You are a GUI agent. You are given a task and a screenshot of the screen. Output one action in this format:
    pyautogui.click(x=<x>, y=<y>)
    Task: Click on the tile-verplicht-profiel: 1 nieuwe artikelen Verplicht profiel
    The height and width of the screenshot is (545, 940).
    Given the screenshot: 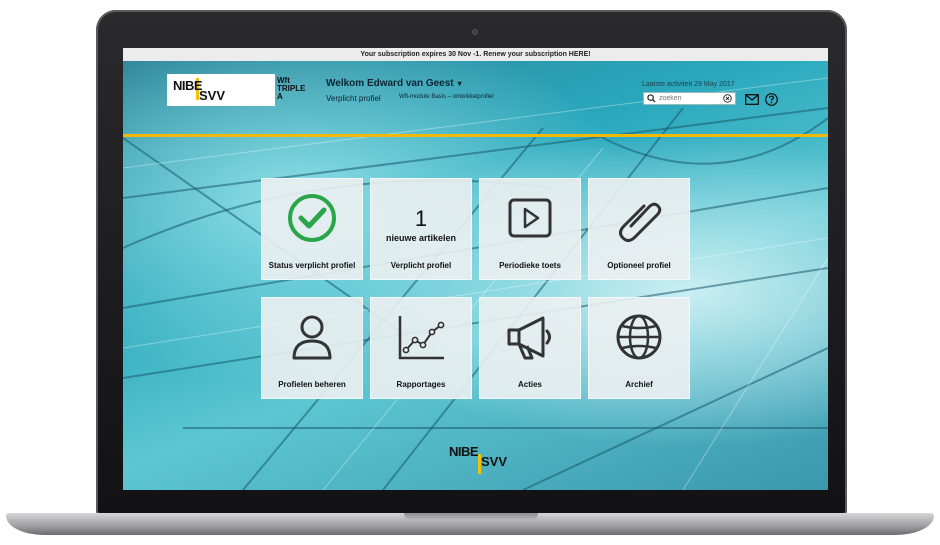 What is the action you would take?
    pyautogui.click(x=421, y=229)
    